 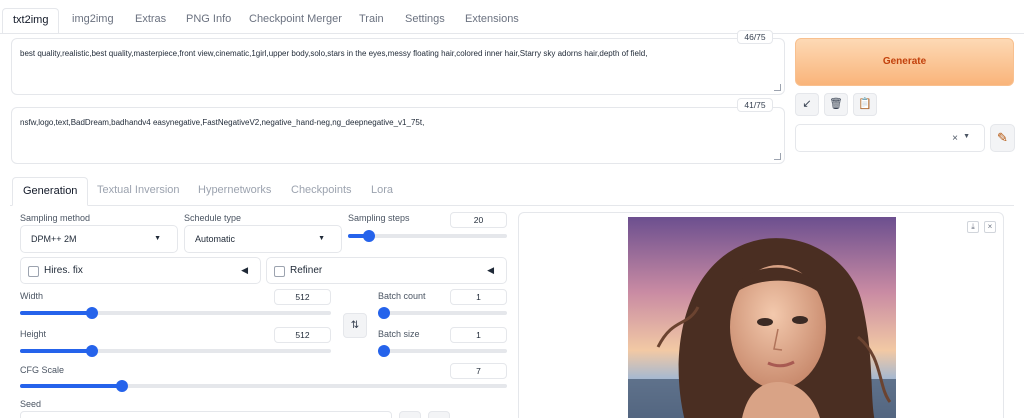 I want to click on sampling-steps-slider, so click(x=427, y=236).